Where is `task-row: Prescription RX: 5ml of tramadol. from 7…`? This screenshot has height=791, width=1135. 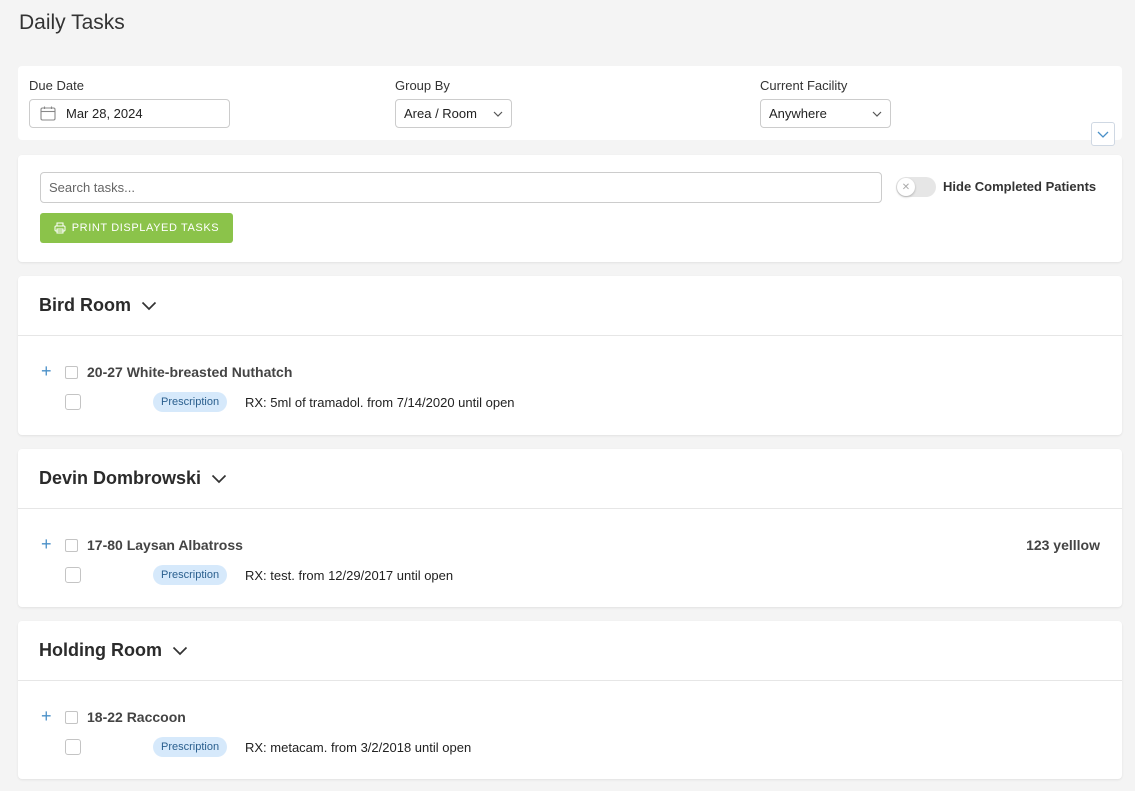 task-row: Prescription RX: 5ml of tramadol. from 7… is located at coordinates (570, 403).